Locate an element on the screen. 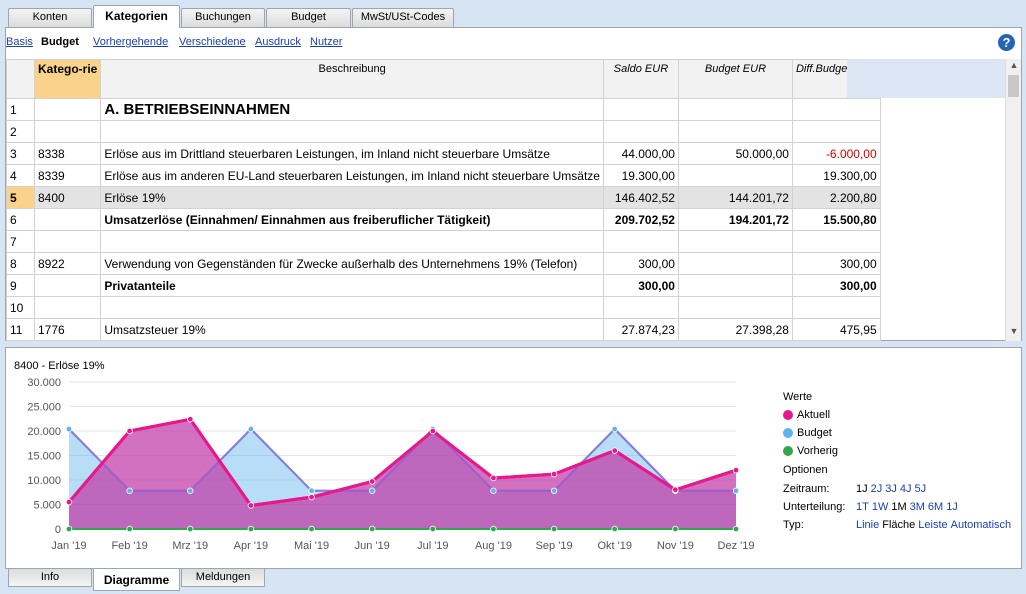  cell-kategorie: 8400 is located at coordinates (67, 197).